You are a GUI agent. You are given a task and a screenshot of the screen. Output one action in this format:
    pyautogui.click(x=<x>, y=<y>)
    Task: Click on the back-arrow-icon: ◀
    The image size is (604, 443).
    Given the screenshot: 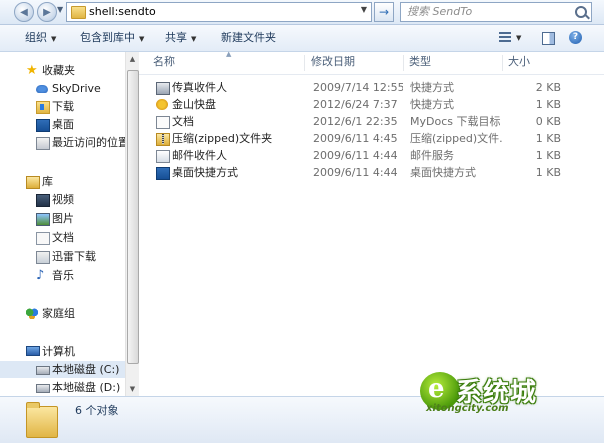 What is the action you would take?
    pyautogui.click(x=24, y=12)
    